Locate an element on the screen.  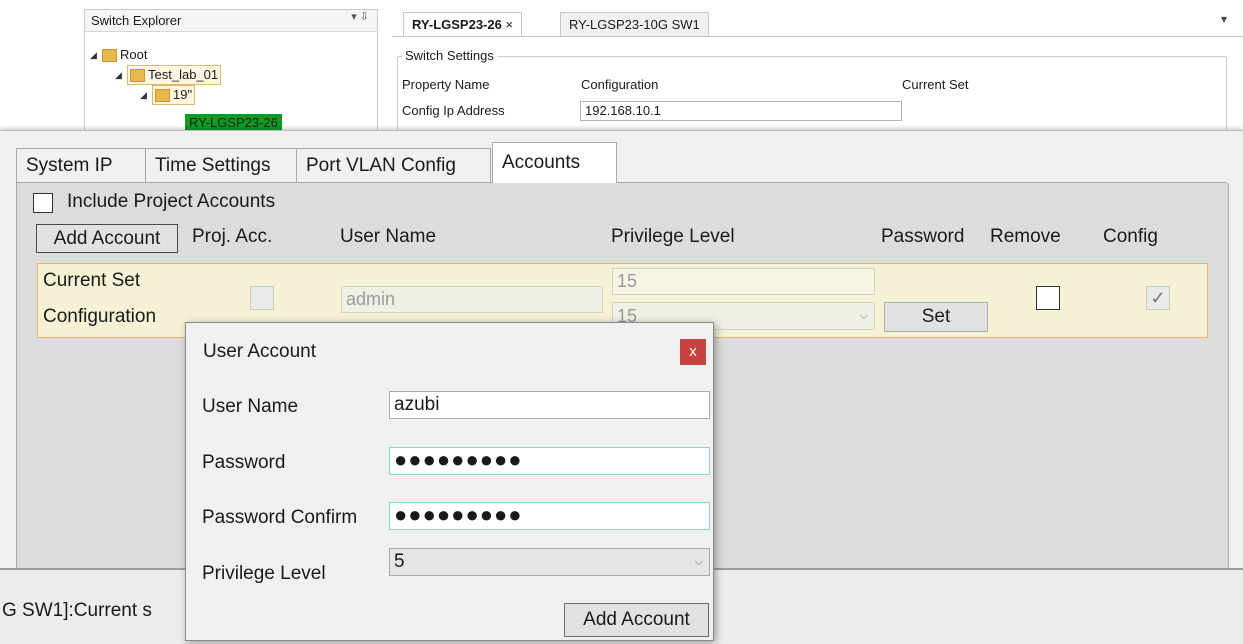
tab-time-settings: Time Settings is located at coordinates (221, 165).